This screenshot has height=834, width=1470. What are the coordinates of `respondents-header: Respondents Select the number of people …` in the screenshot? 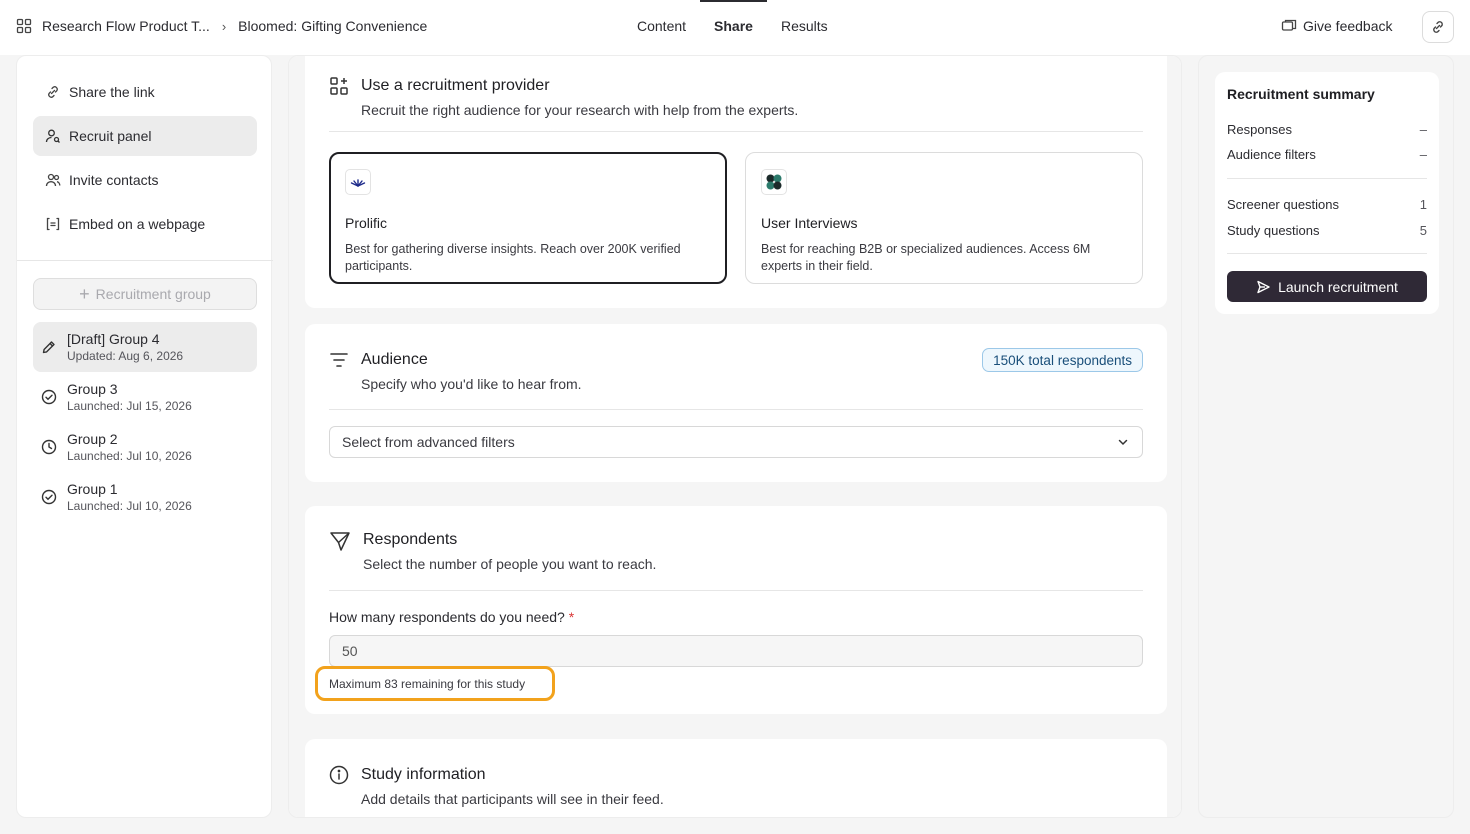 It's located at (492, 552).